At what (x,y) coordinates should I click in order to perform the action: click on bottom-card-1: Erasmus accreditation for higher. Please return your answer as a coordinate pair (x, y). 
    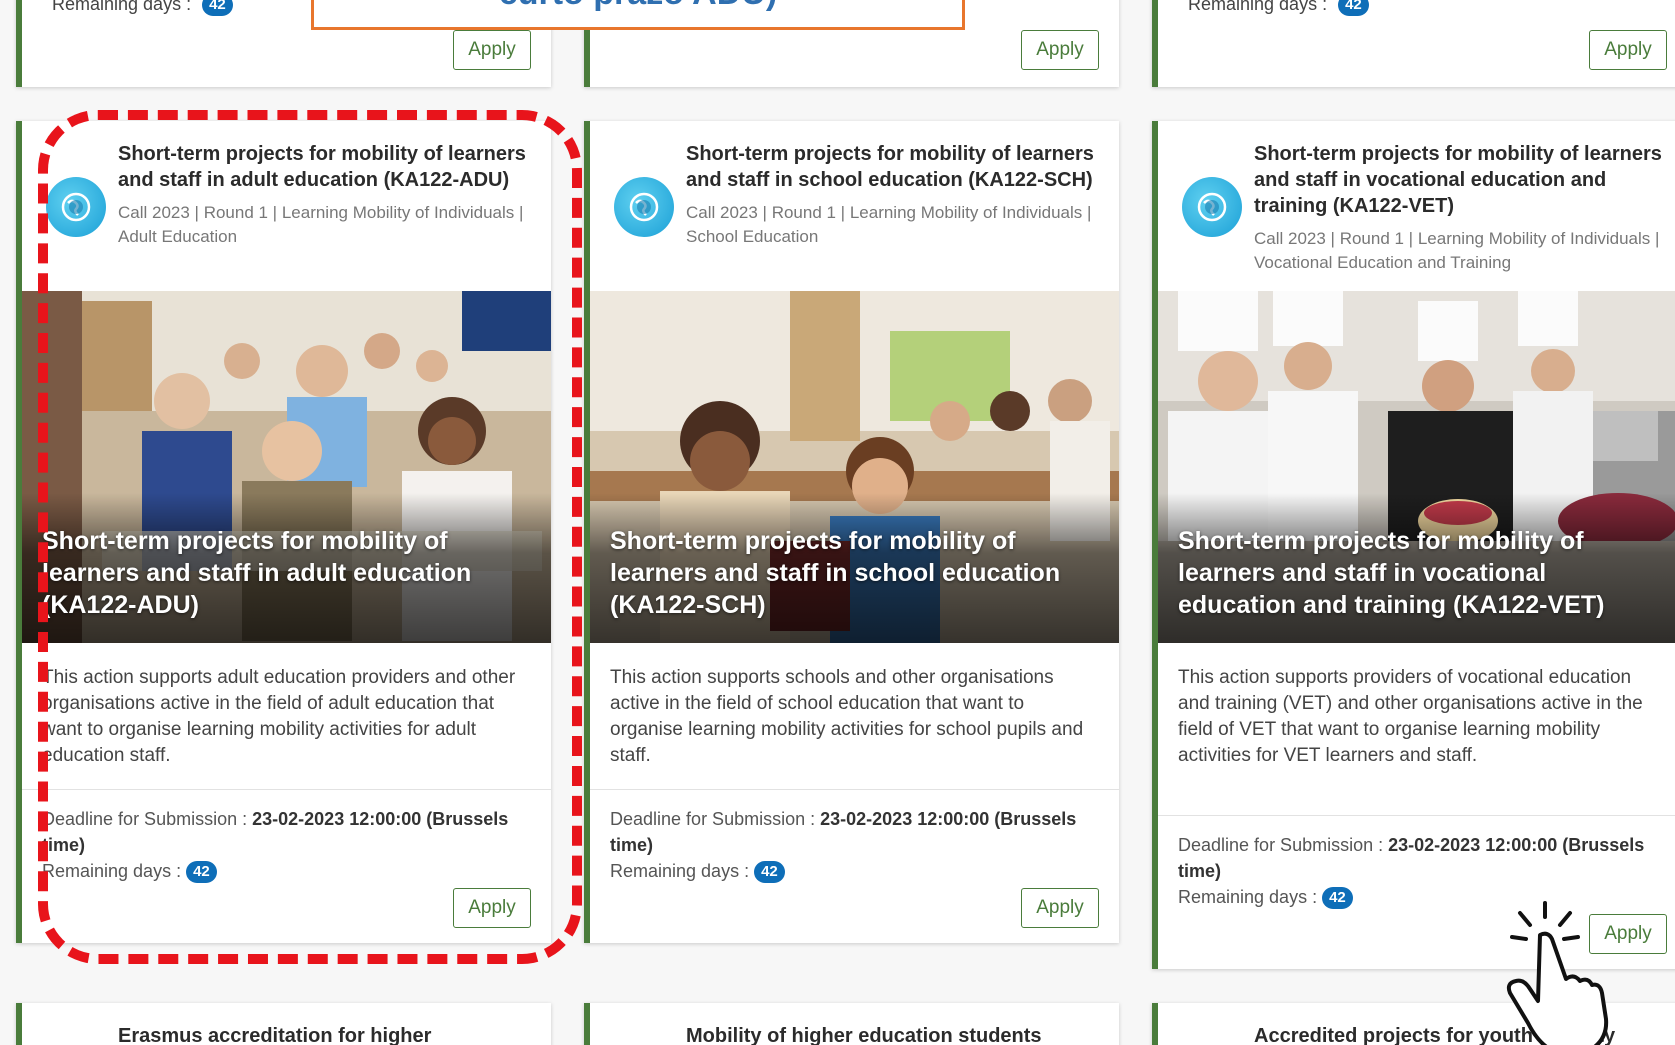
    Looking at the image, I should click on (283, 1024).